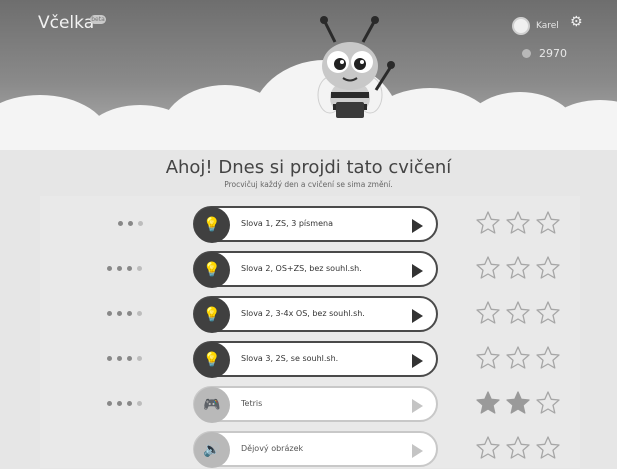  I want to click on exercise-label: Slova 2, OS+ZS, bez souhl.sh., so click(301, 268).